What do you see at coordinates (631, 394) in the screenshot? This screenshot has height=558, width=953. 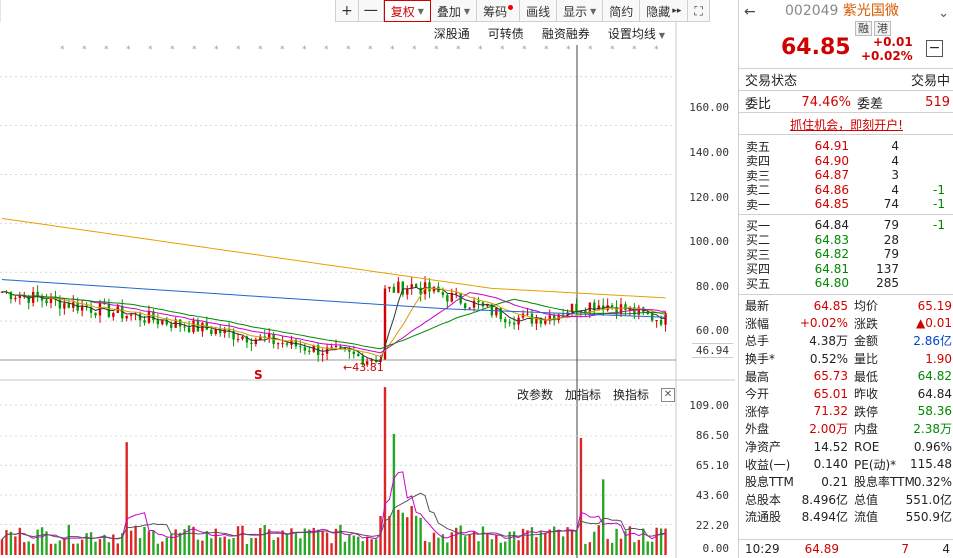 I see `switch-indicator-button: 换指标` at bounding box center [631, 394].